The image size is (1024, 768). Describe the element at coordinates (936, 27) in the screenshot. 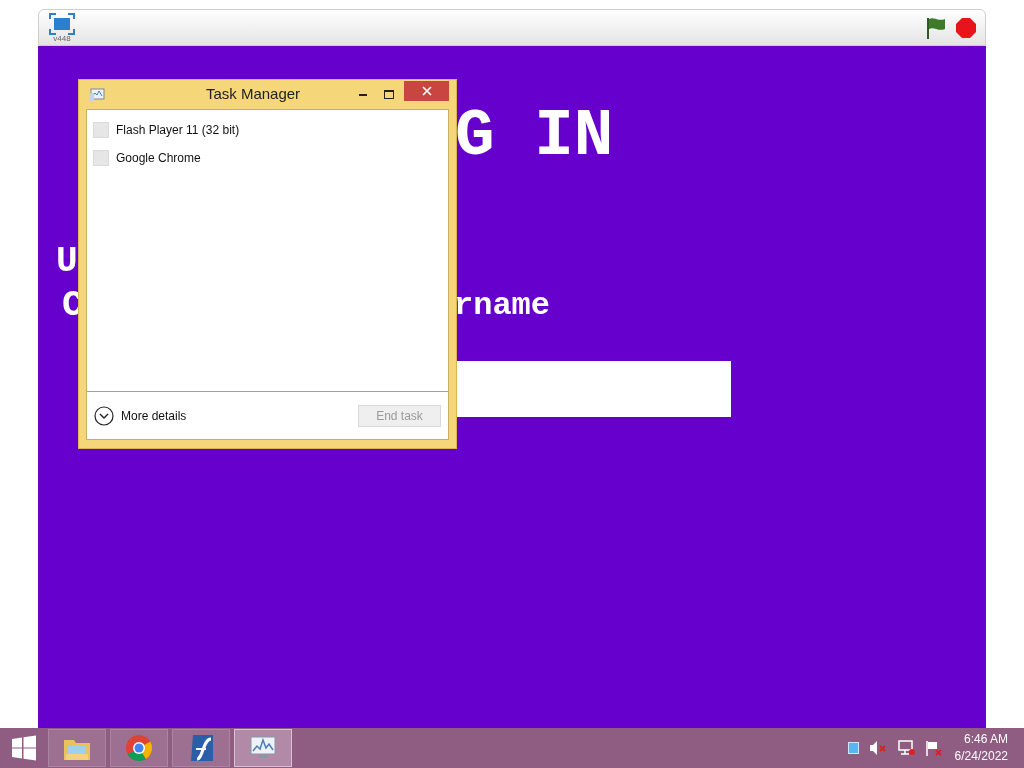

I see `flag-start-icon` at that location.